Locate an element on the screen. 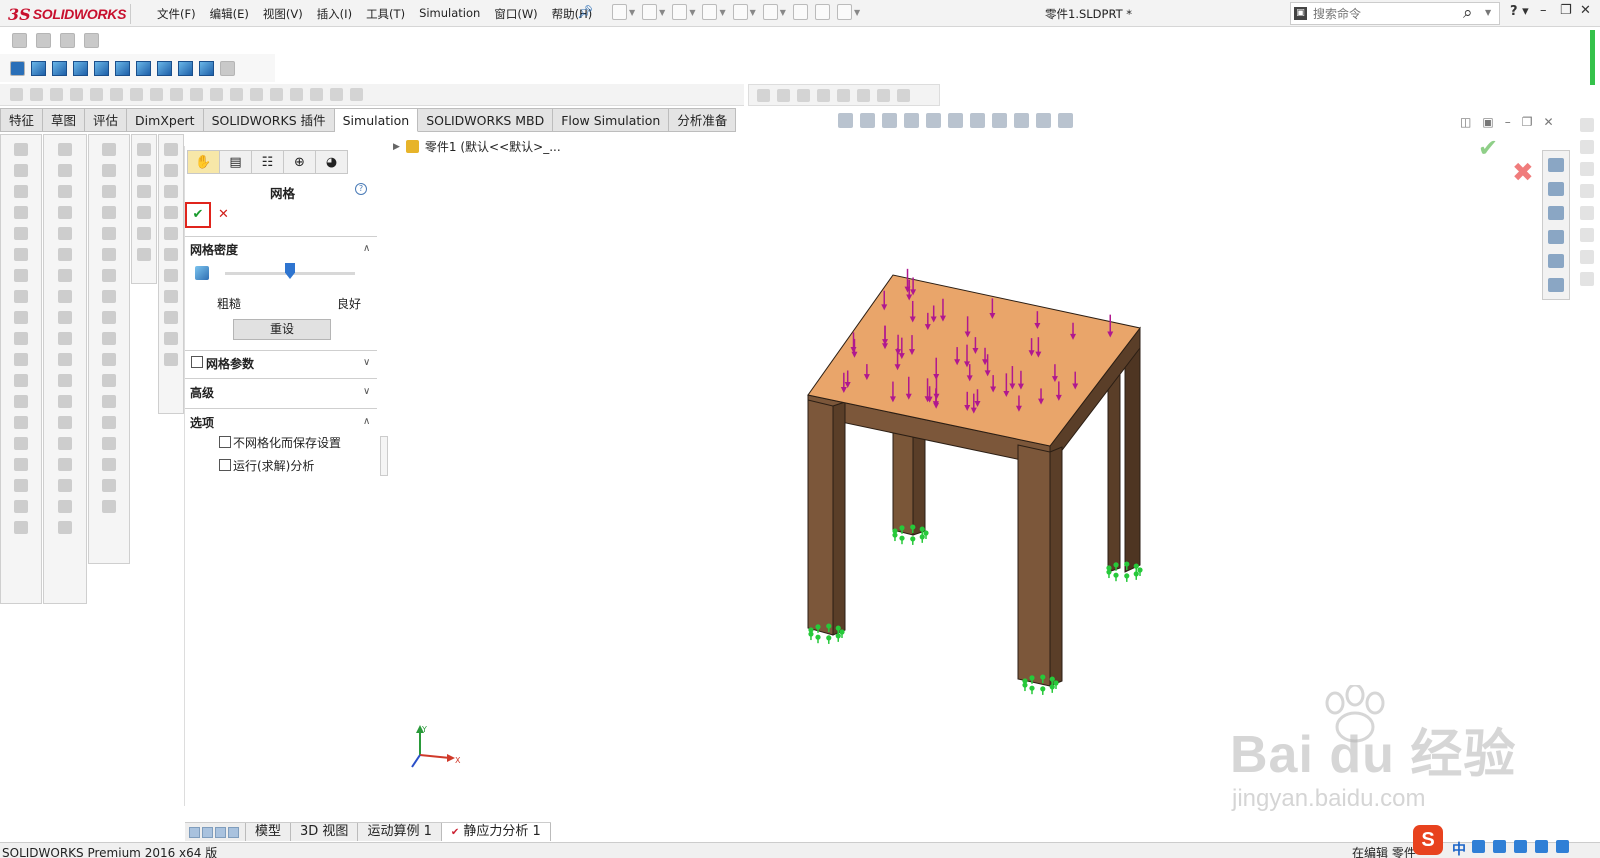  property-manager-tab-icon: ▤ is located at coordinates (235, 162).